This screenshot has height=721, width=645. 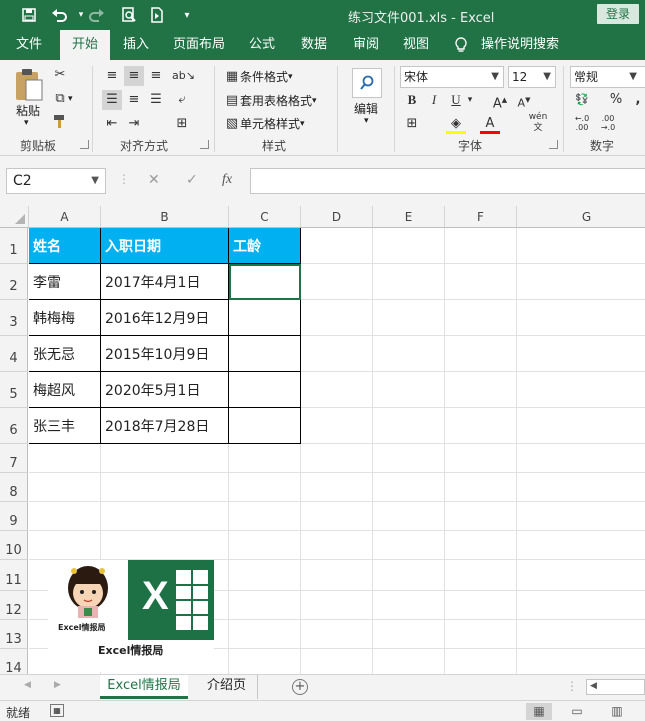 What do you see at coordinates (187, 15) in the screenshot?
I see `customize-qat-icon: ▾` at bounding box center [187, 15].